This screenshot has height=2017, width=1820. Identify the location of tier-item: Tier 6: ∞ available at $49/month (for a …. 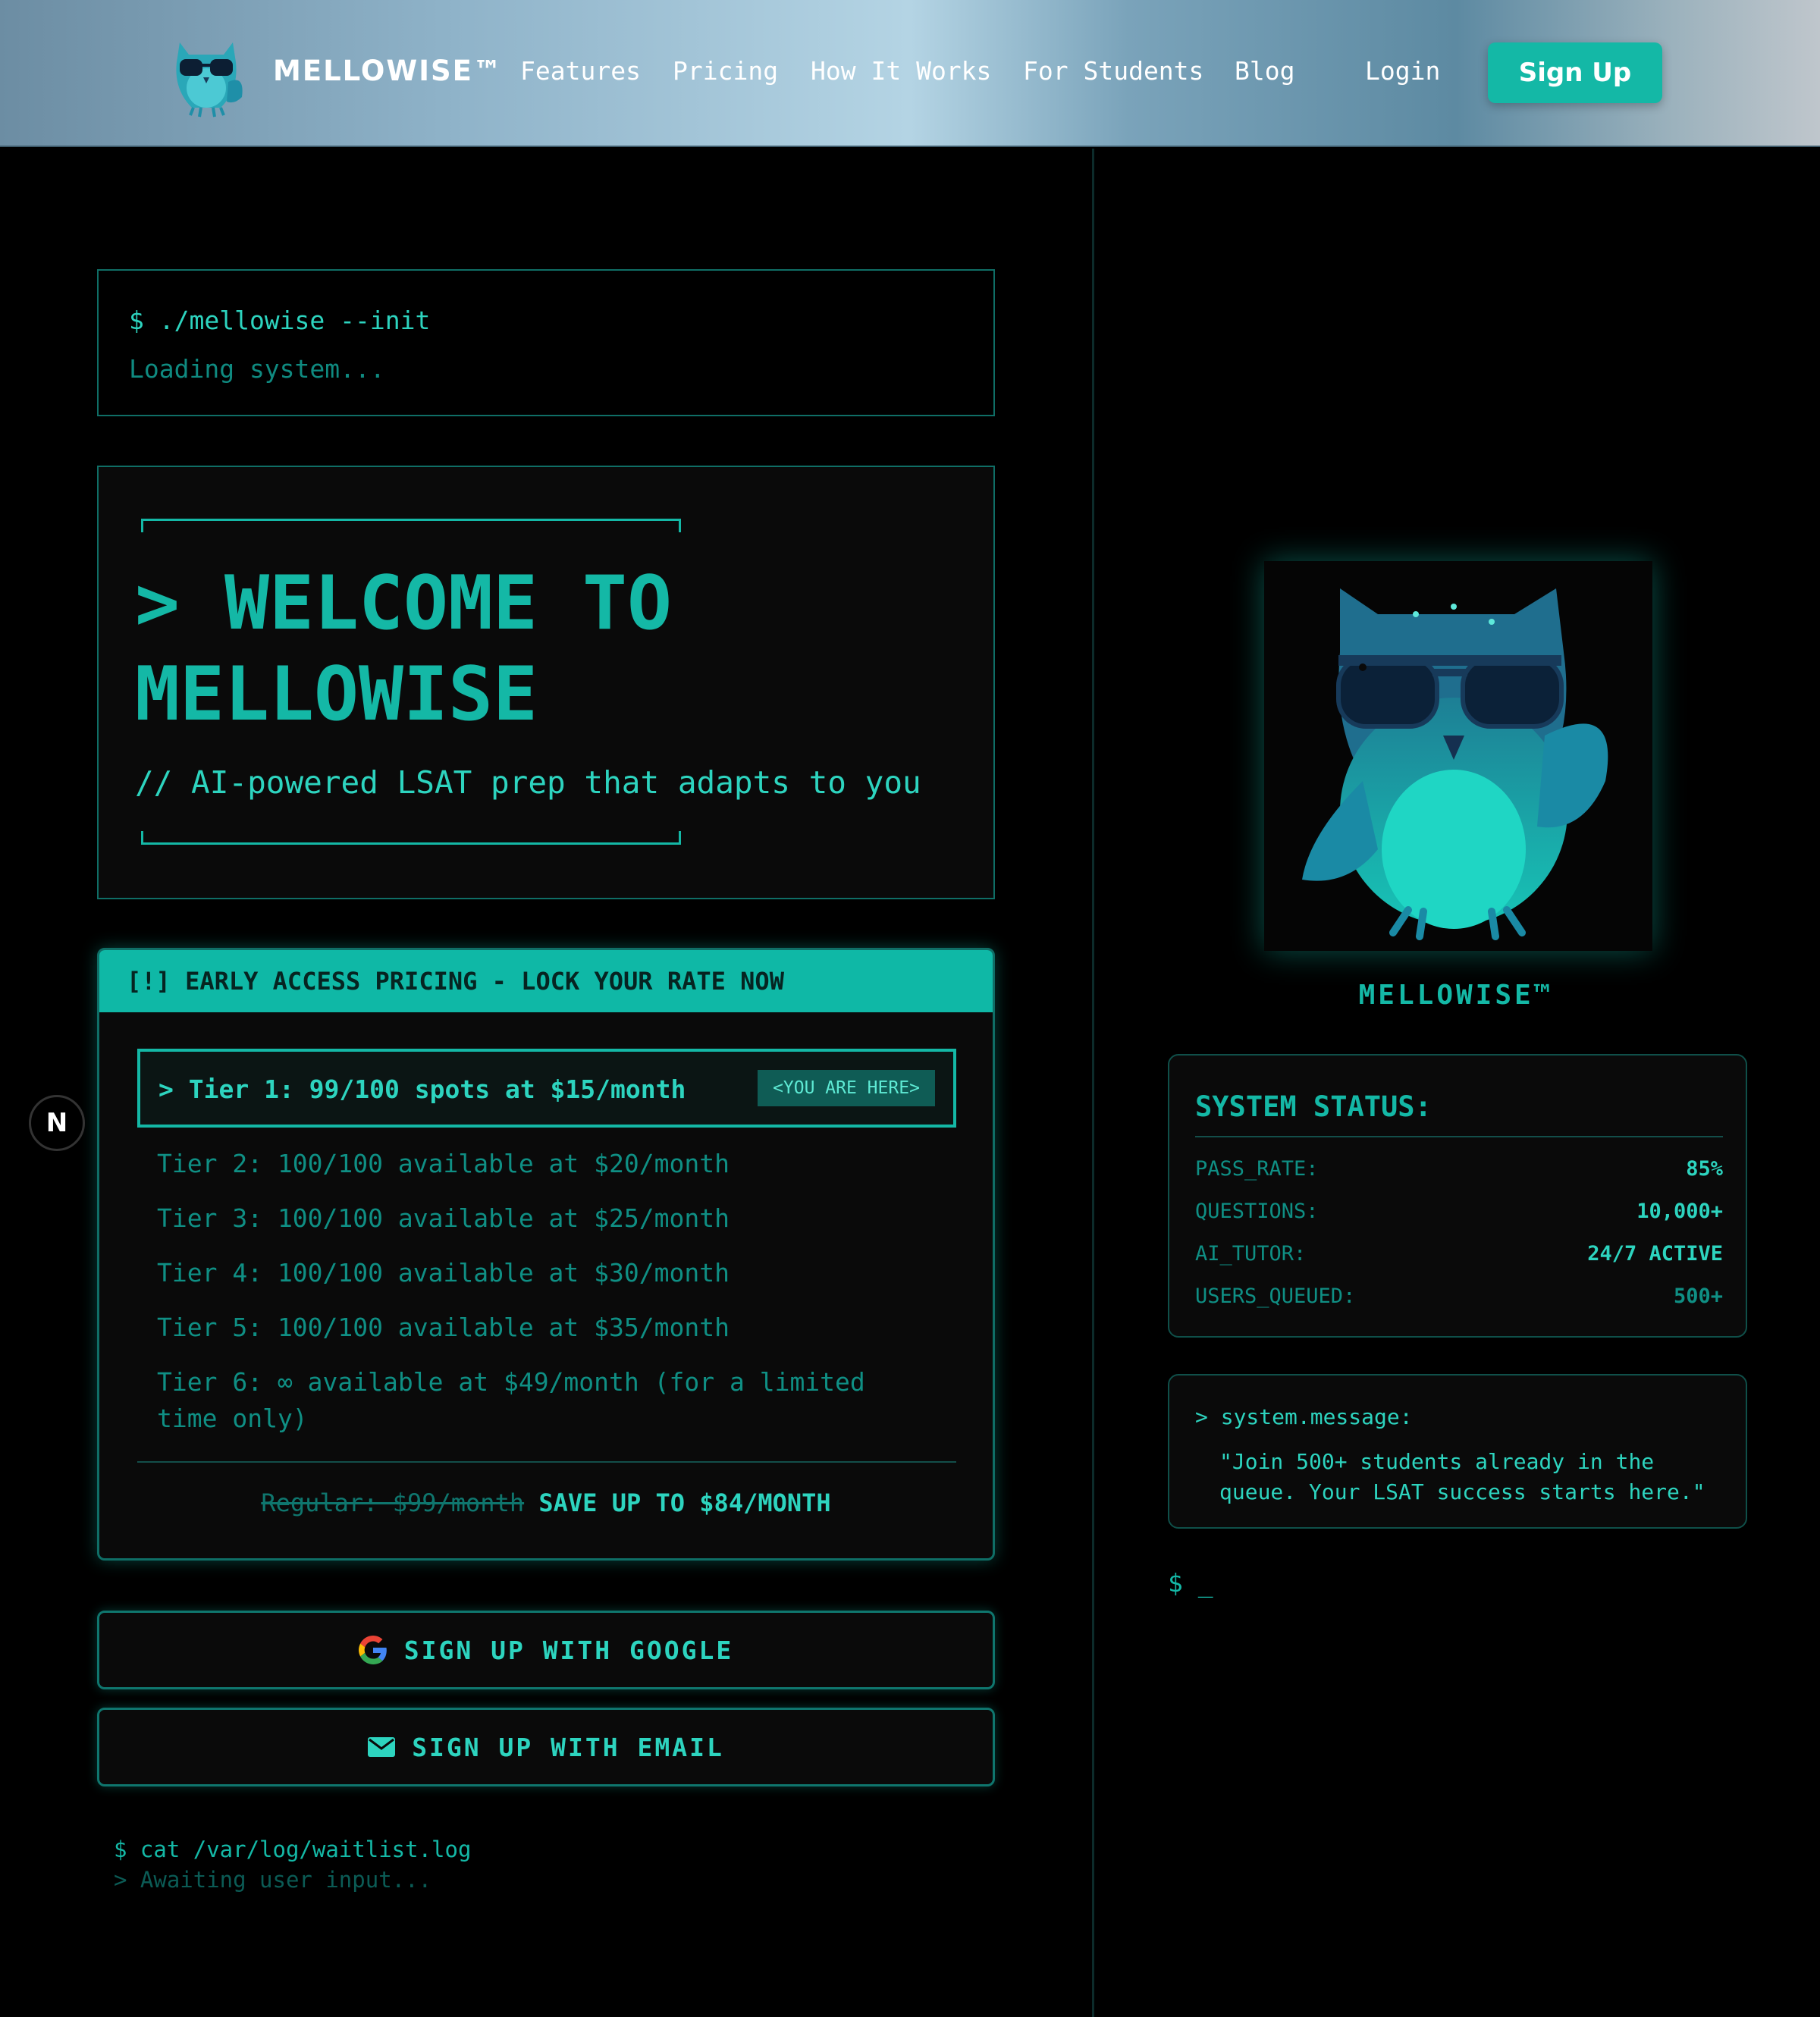
(511, 1400).